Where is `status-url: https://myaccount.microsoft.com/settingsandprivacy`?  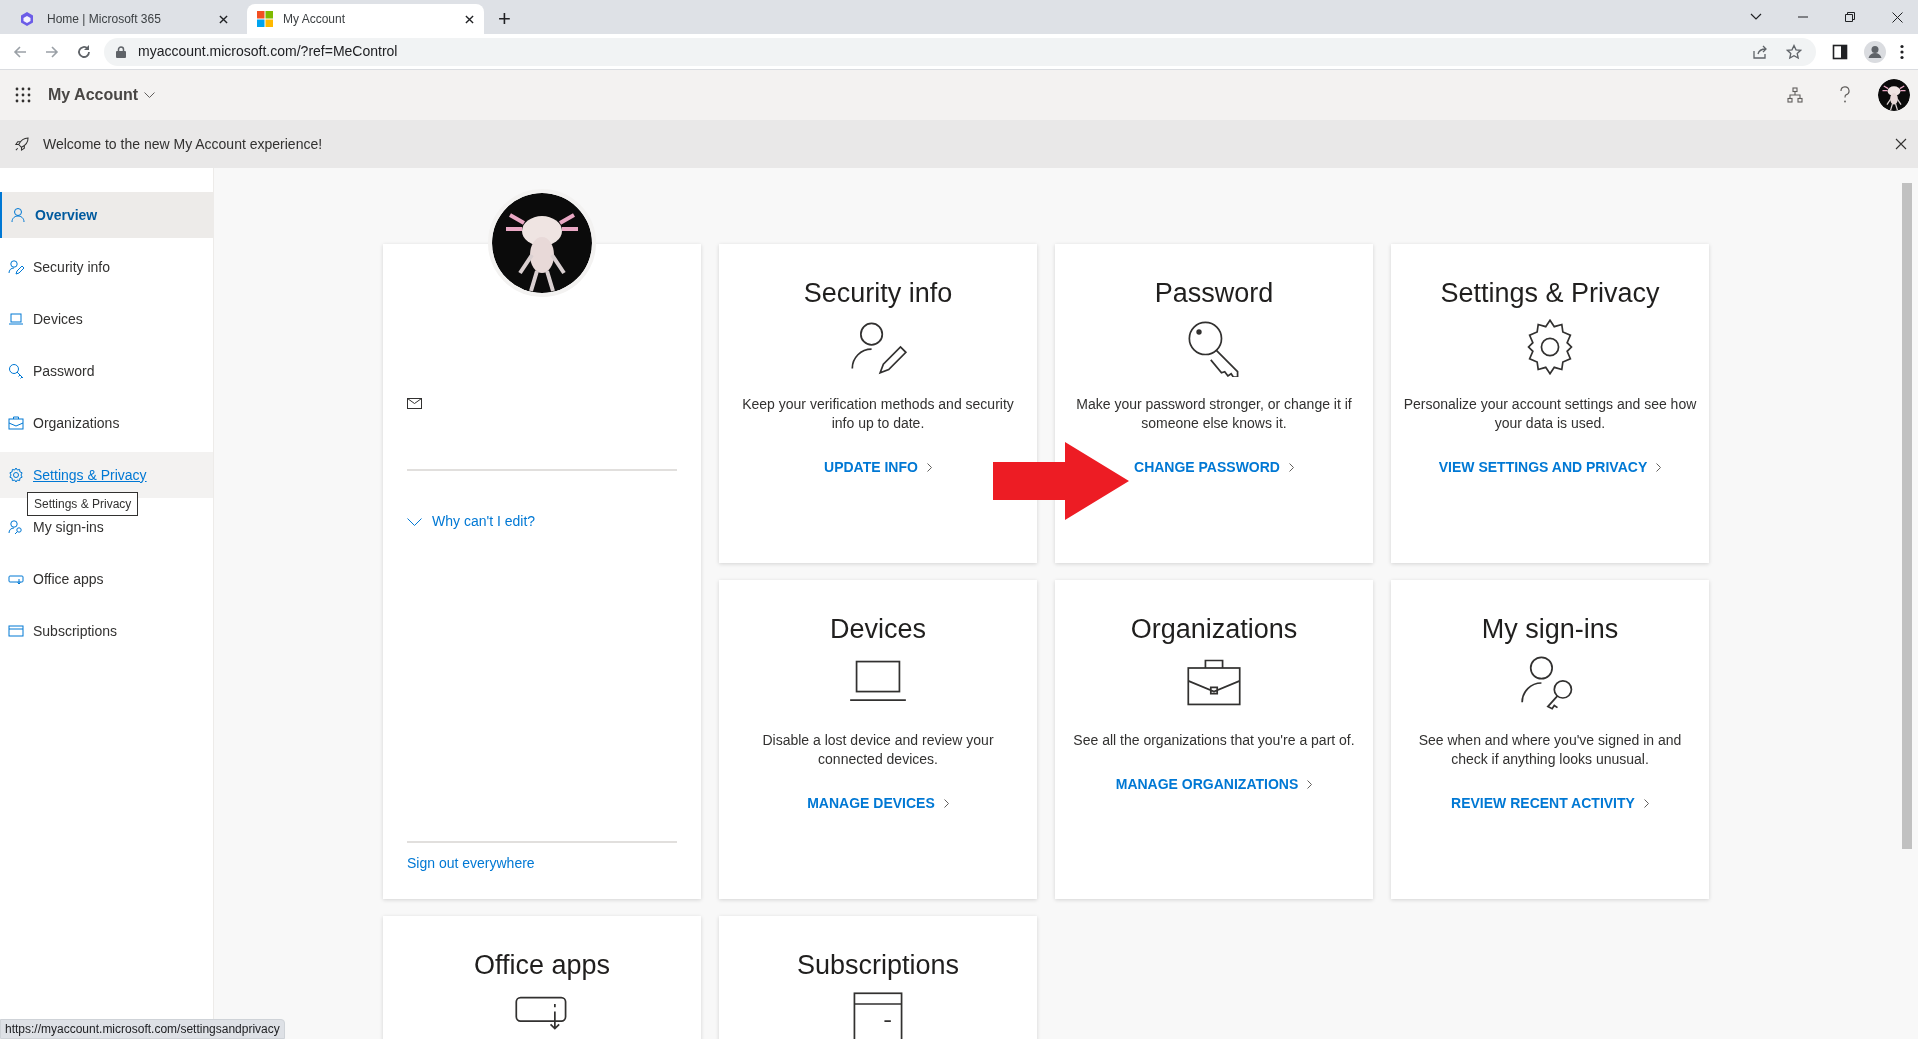 status-url: https://myaccount.microsoft.com/settingsandprivacy is located at coordinates (142, 1029).